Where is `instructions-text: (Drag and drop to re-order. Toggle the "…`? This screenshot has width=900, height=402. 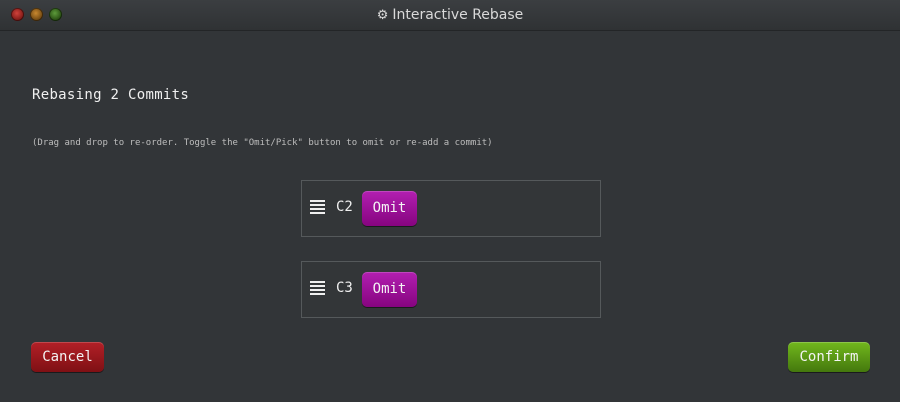 instructions-text: (Drag and drop to re-order. Toggle the "… is located at coordinates (262, 143).